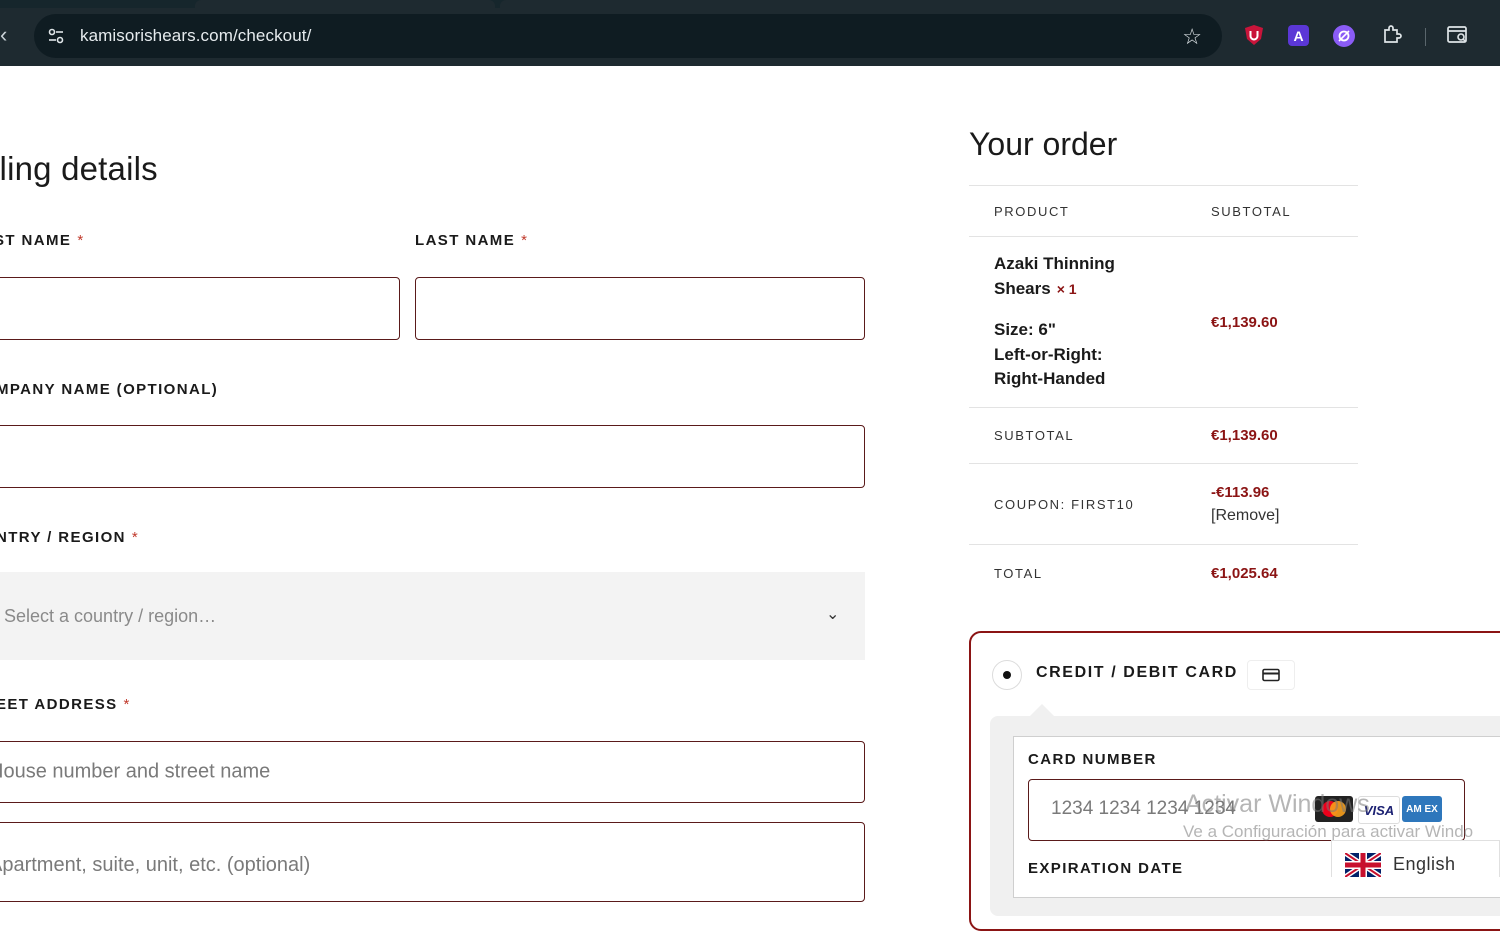 The image size is (1500, 931). I want to click on credit-card-method-label: CREDIT / DEBIT CARD, so click(1137, 673).